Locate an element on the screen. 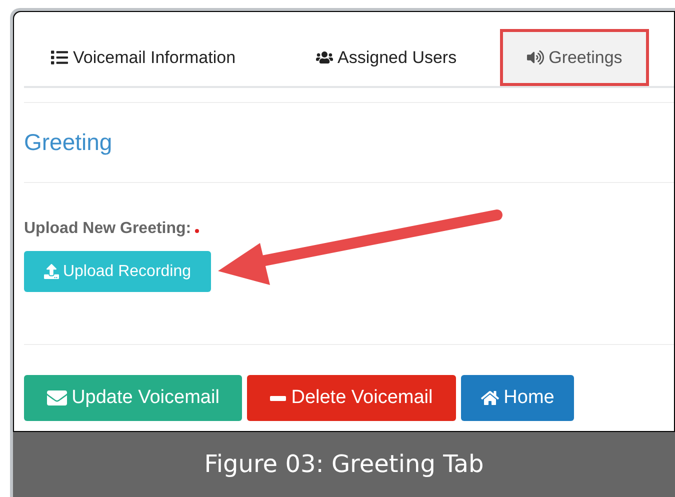 The width and height of the screenshot is (675, 497). upload-icon is located at coordinates (51, 271).